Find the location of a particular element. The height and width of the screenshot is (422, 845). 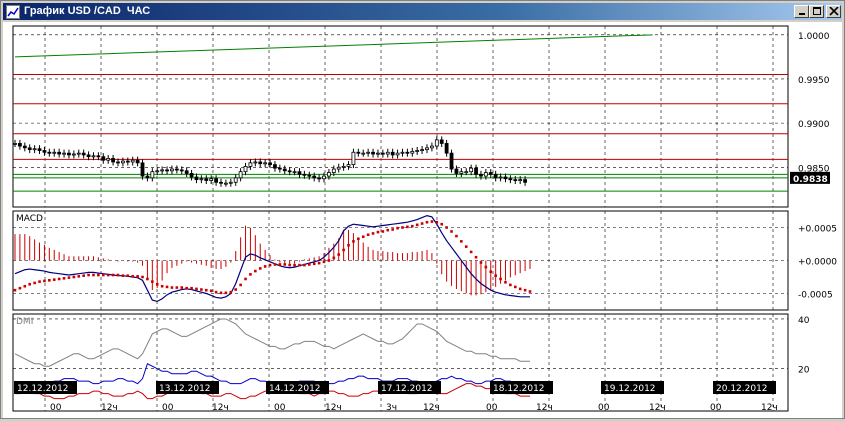

macd-axis-tick: +0.0005 is located at coordinates (817, 230).